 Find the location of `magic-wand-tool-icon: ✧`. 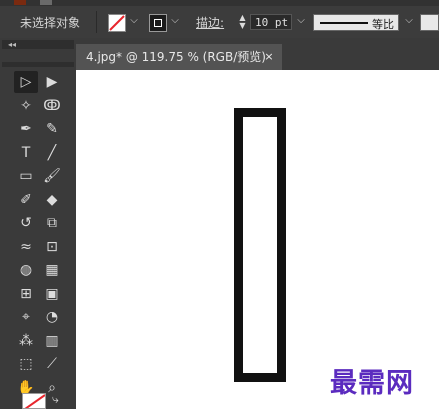

magic-wand-tool-icon: ✧ is located at coordinates (26, 106).